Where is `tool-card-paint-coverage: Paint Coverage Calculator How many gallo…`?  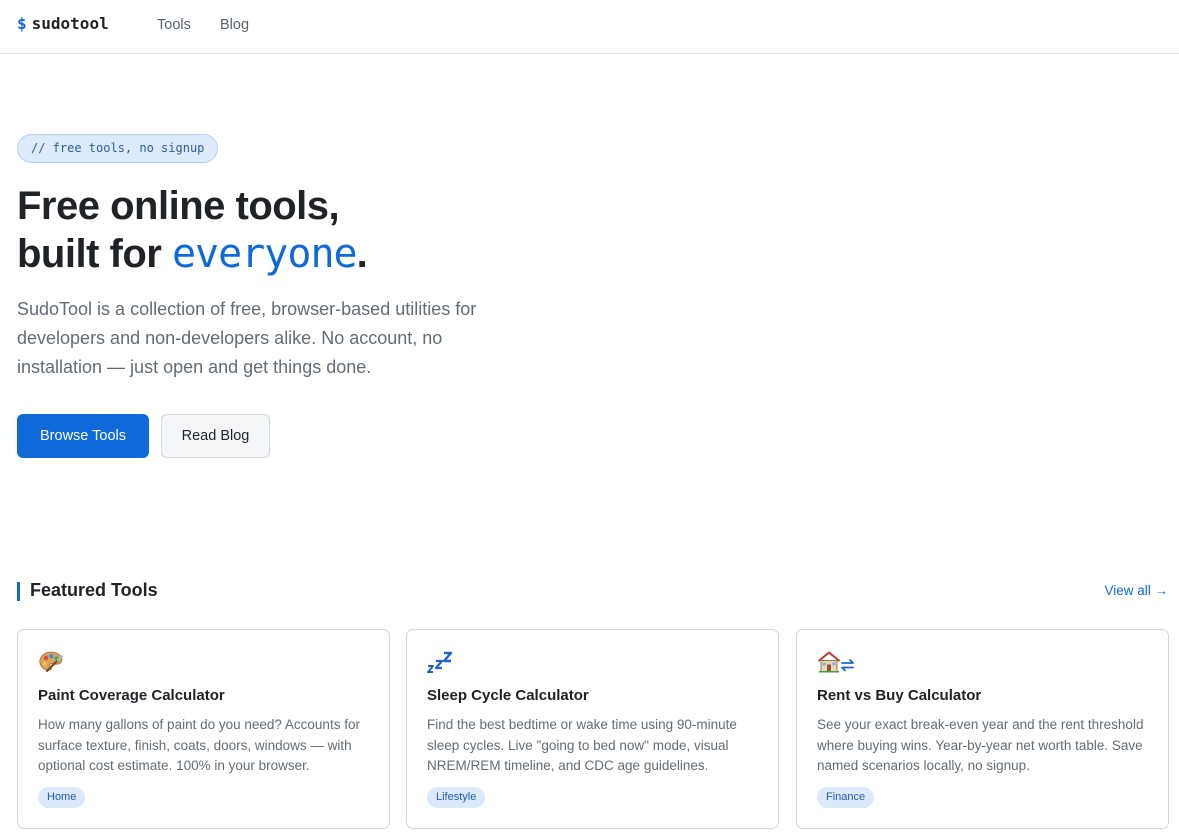
tool-card-paint-coverage: Paint Coverage Calculator How many gallo… is located at coordinates (203, 729).